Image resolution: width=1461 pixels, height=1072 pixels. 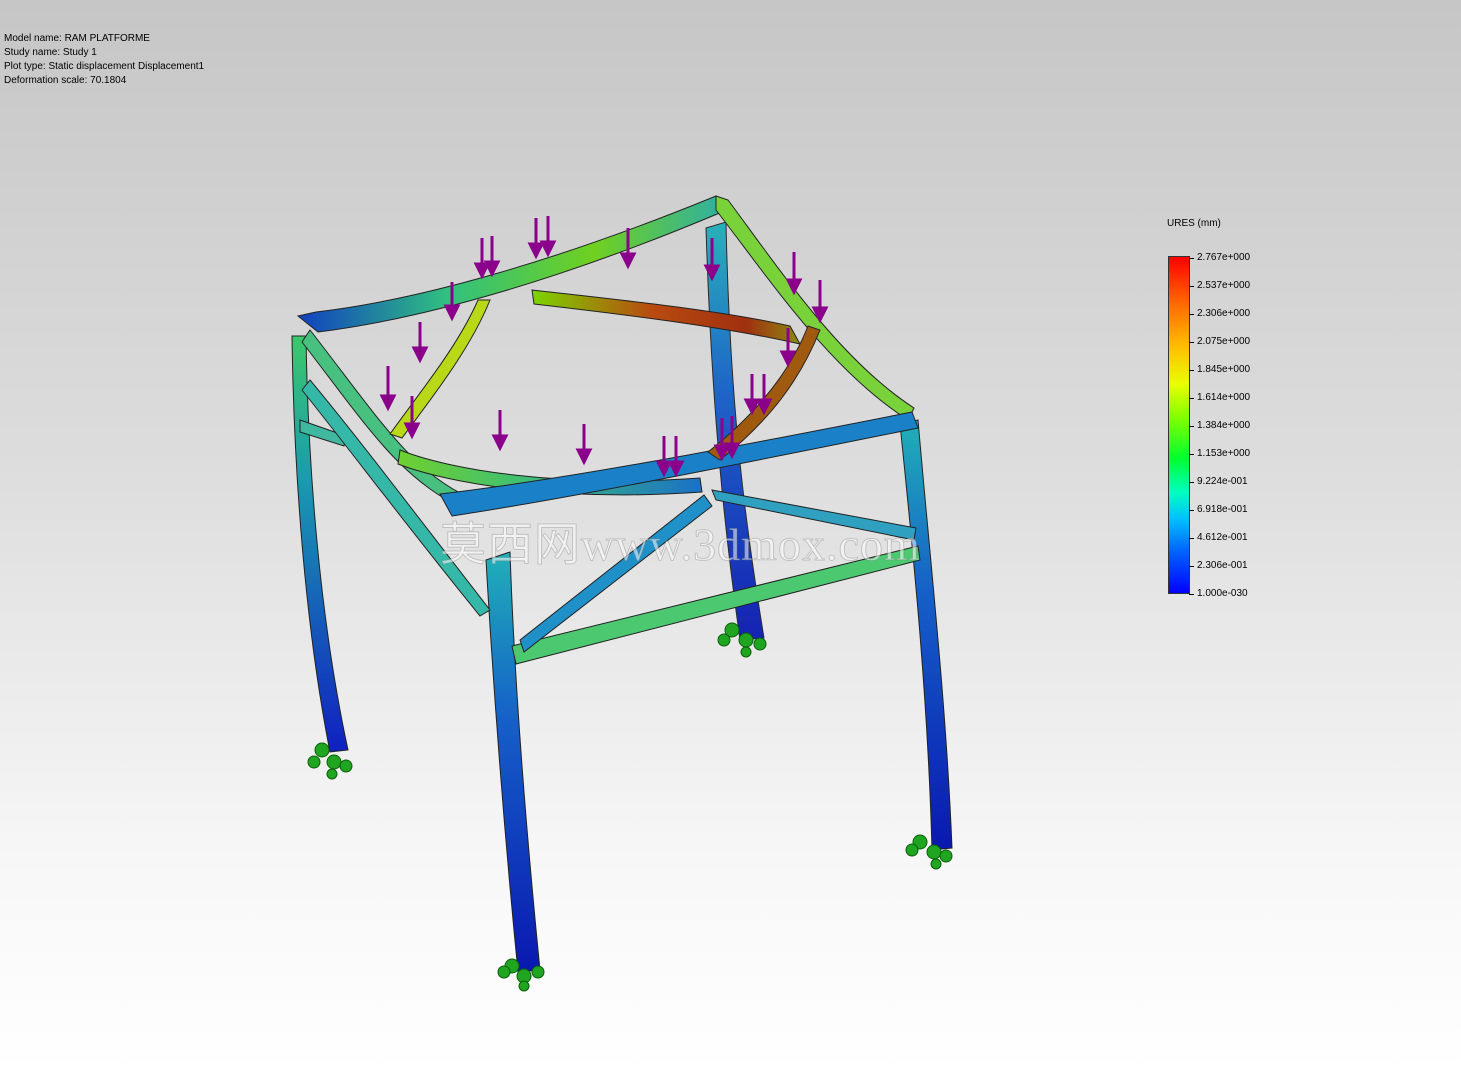 What do you see at coordinates (1224, 313) in the screenshot?
I see `legend-tick-label: 2.306e+000` at bounding box center [1224, 313].